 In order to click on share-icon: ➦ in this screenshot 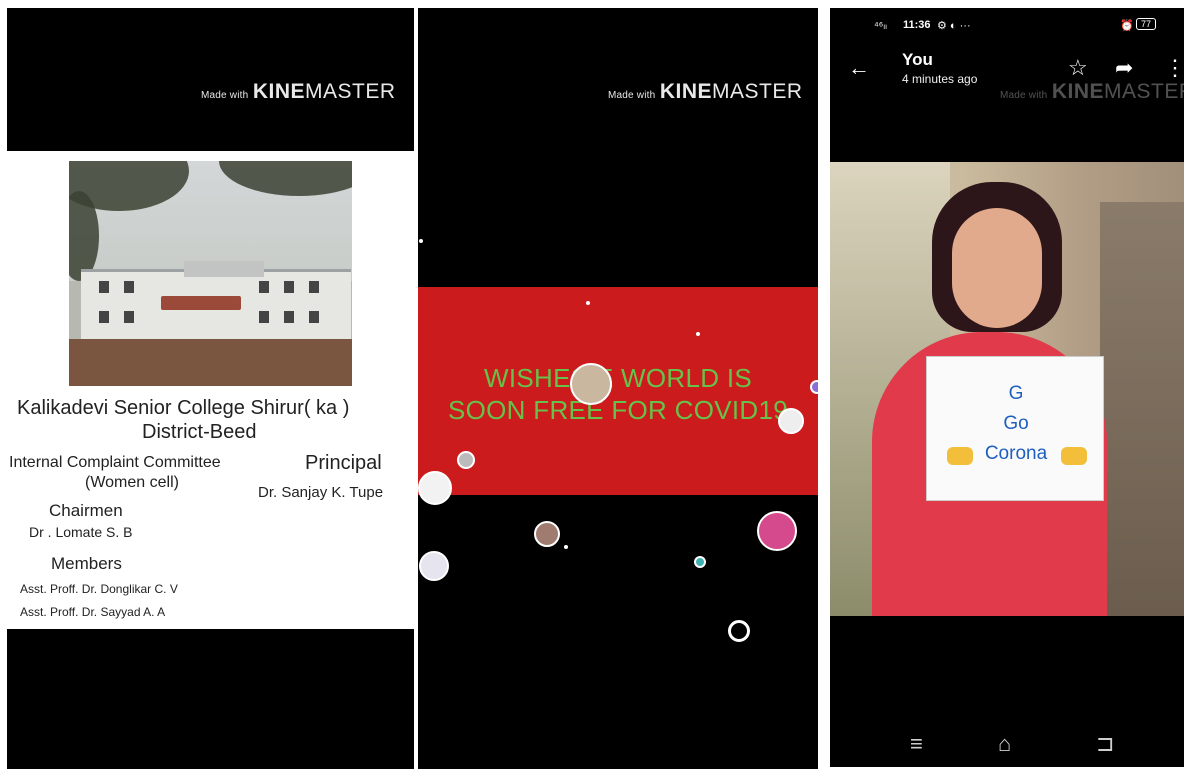, I will do `click(1124, 68)`.